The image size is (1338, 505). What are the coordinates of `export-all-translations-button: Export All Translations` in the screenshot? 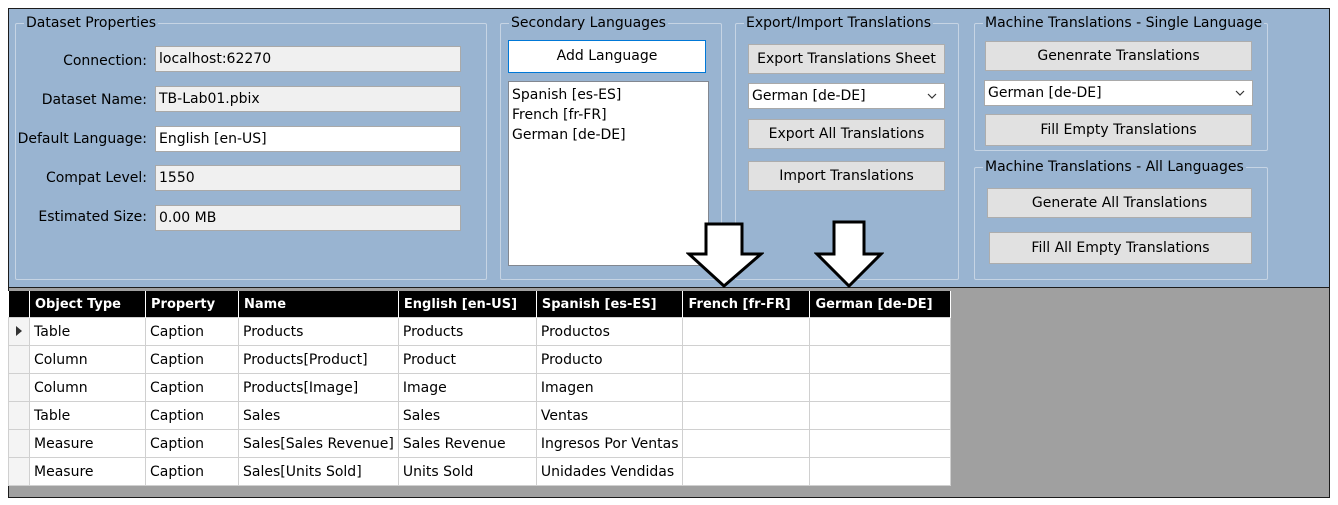 It's located at (846, 134).